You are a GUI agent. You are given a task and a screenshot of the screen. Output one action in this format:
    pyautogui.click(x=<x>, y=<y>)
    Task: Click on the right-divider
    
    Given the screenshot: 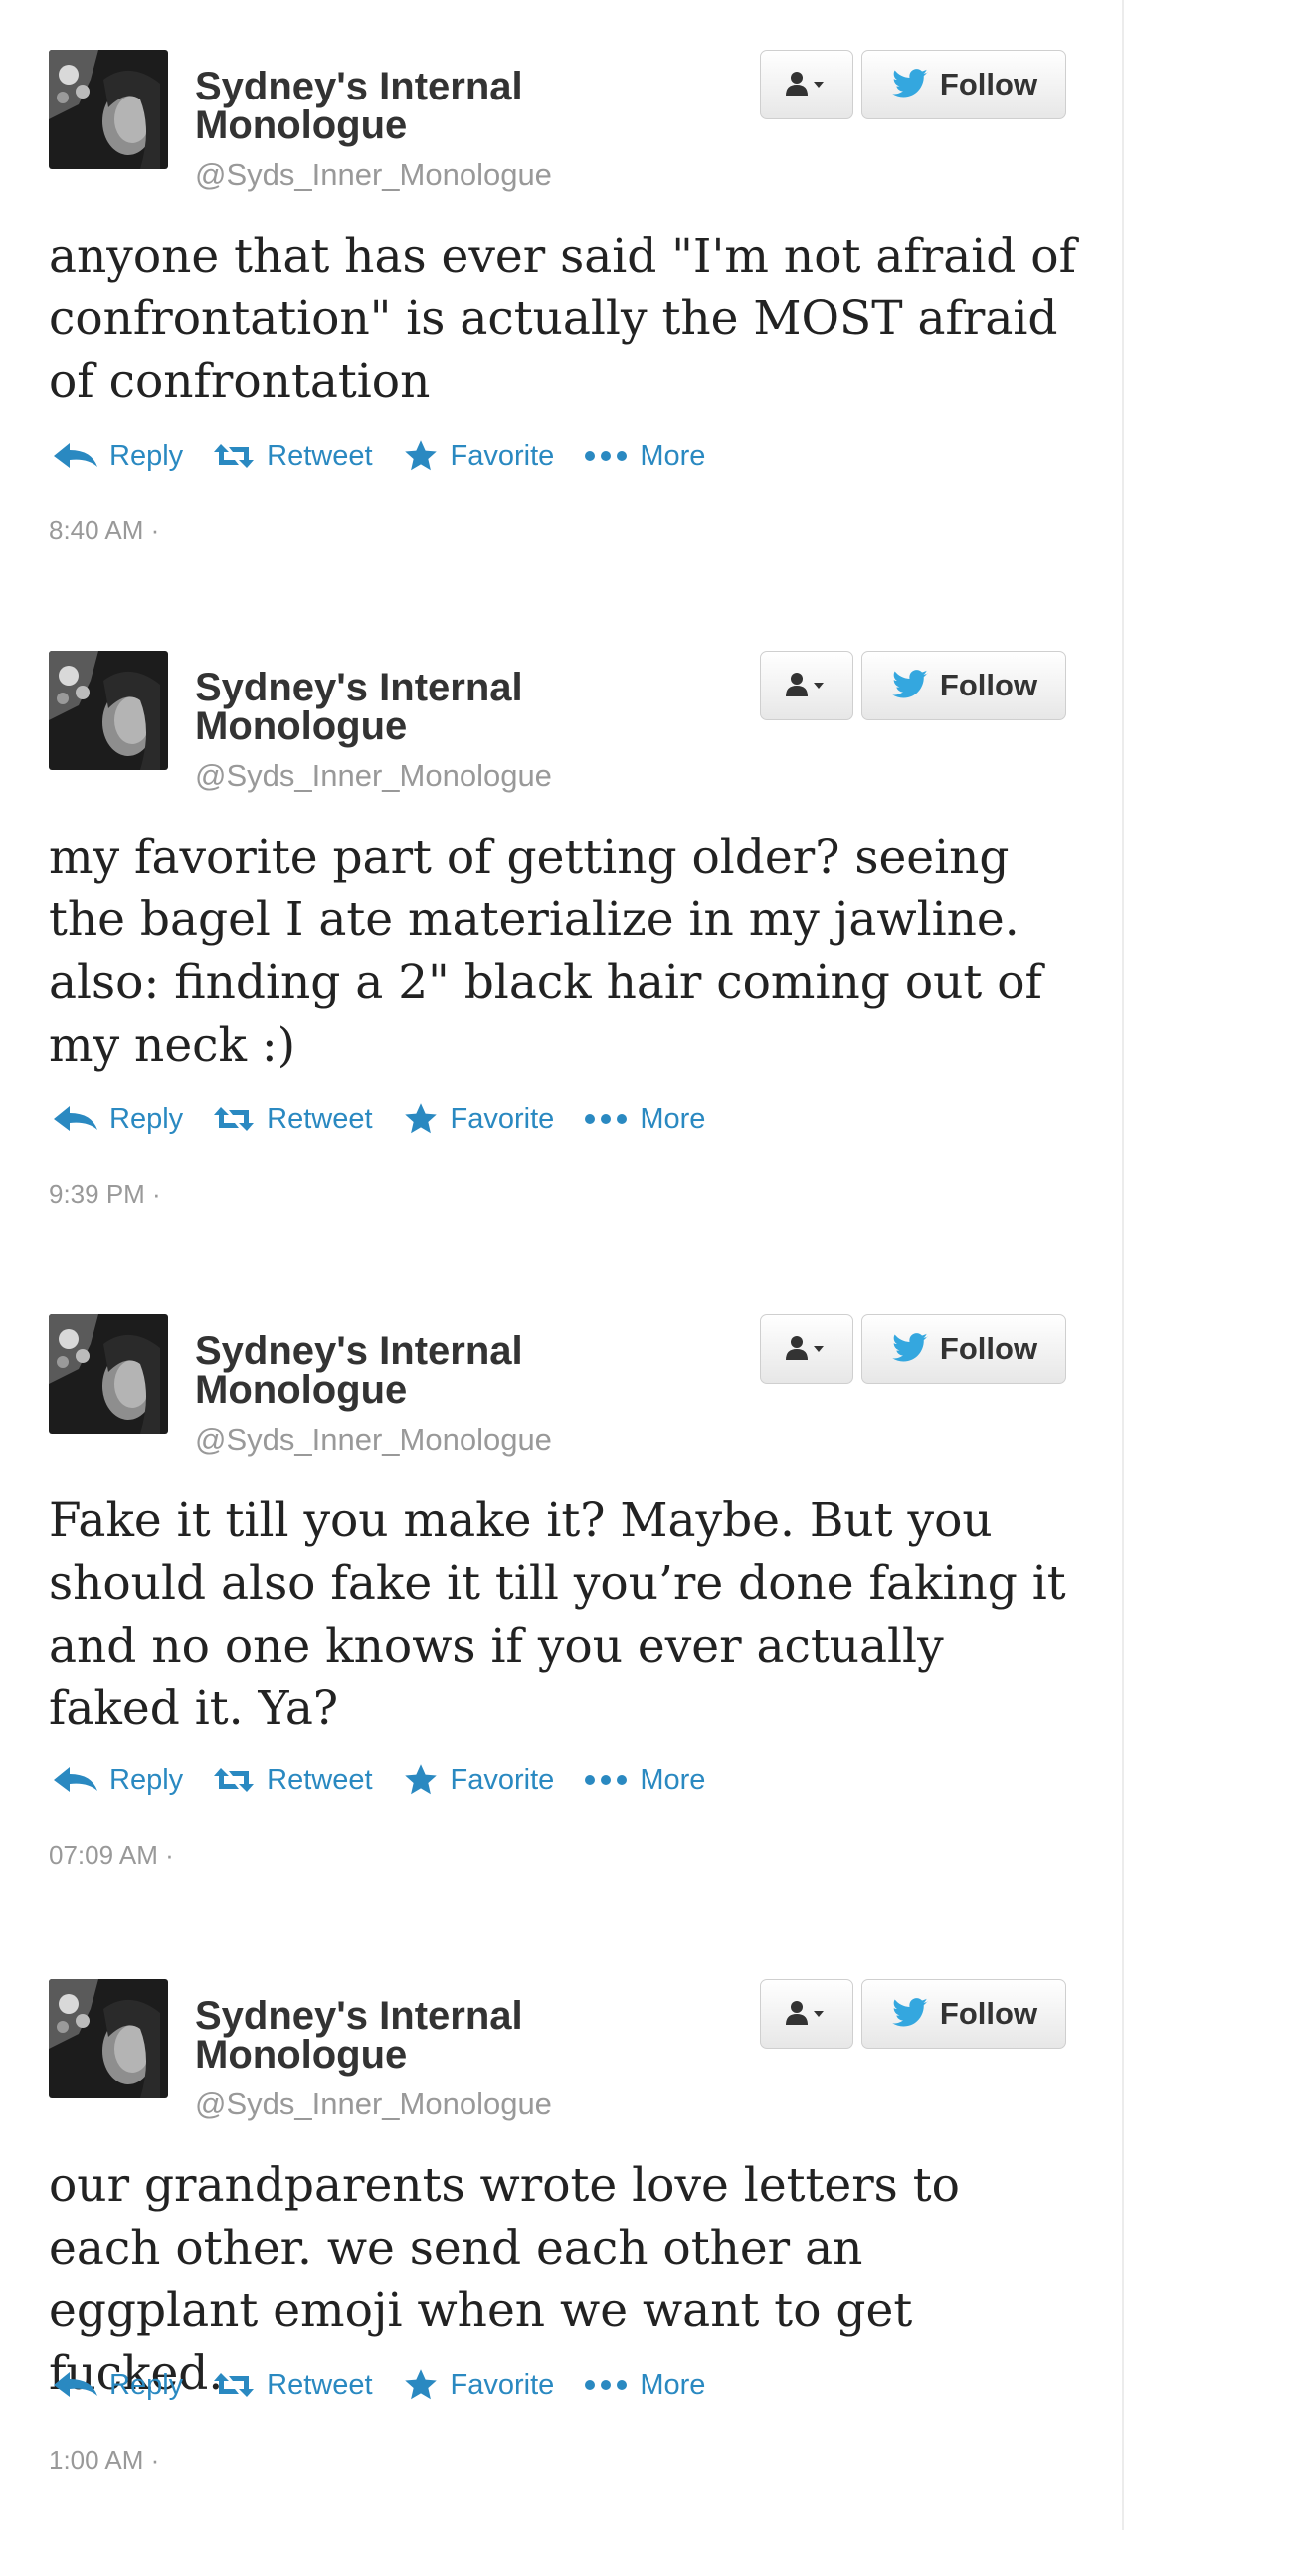 What is the action you would take?
    pyautogui.click(x=1123, y=1265)
    